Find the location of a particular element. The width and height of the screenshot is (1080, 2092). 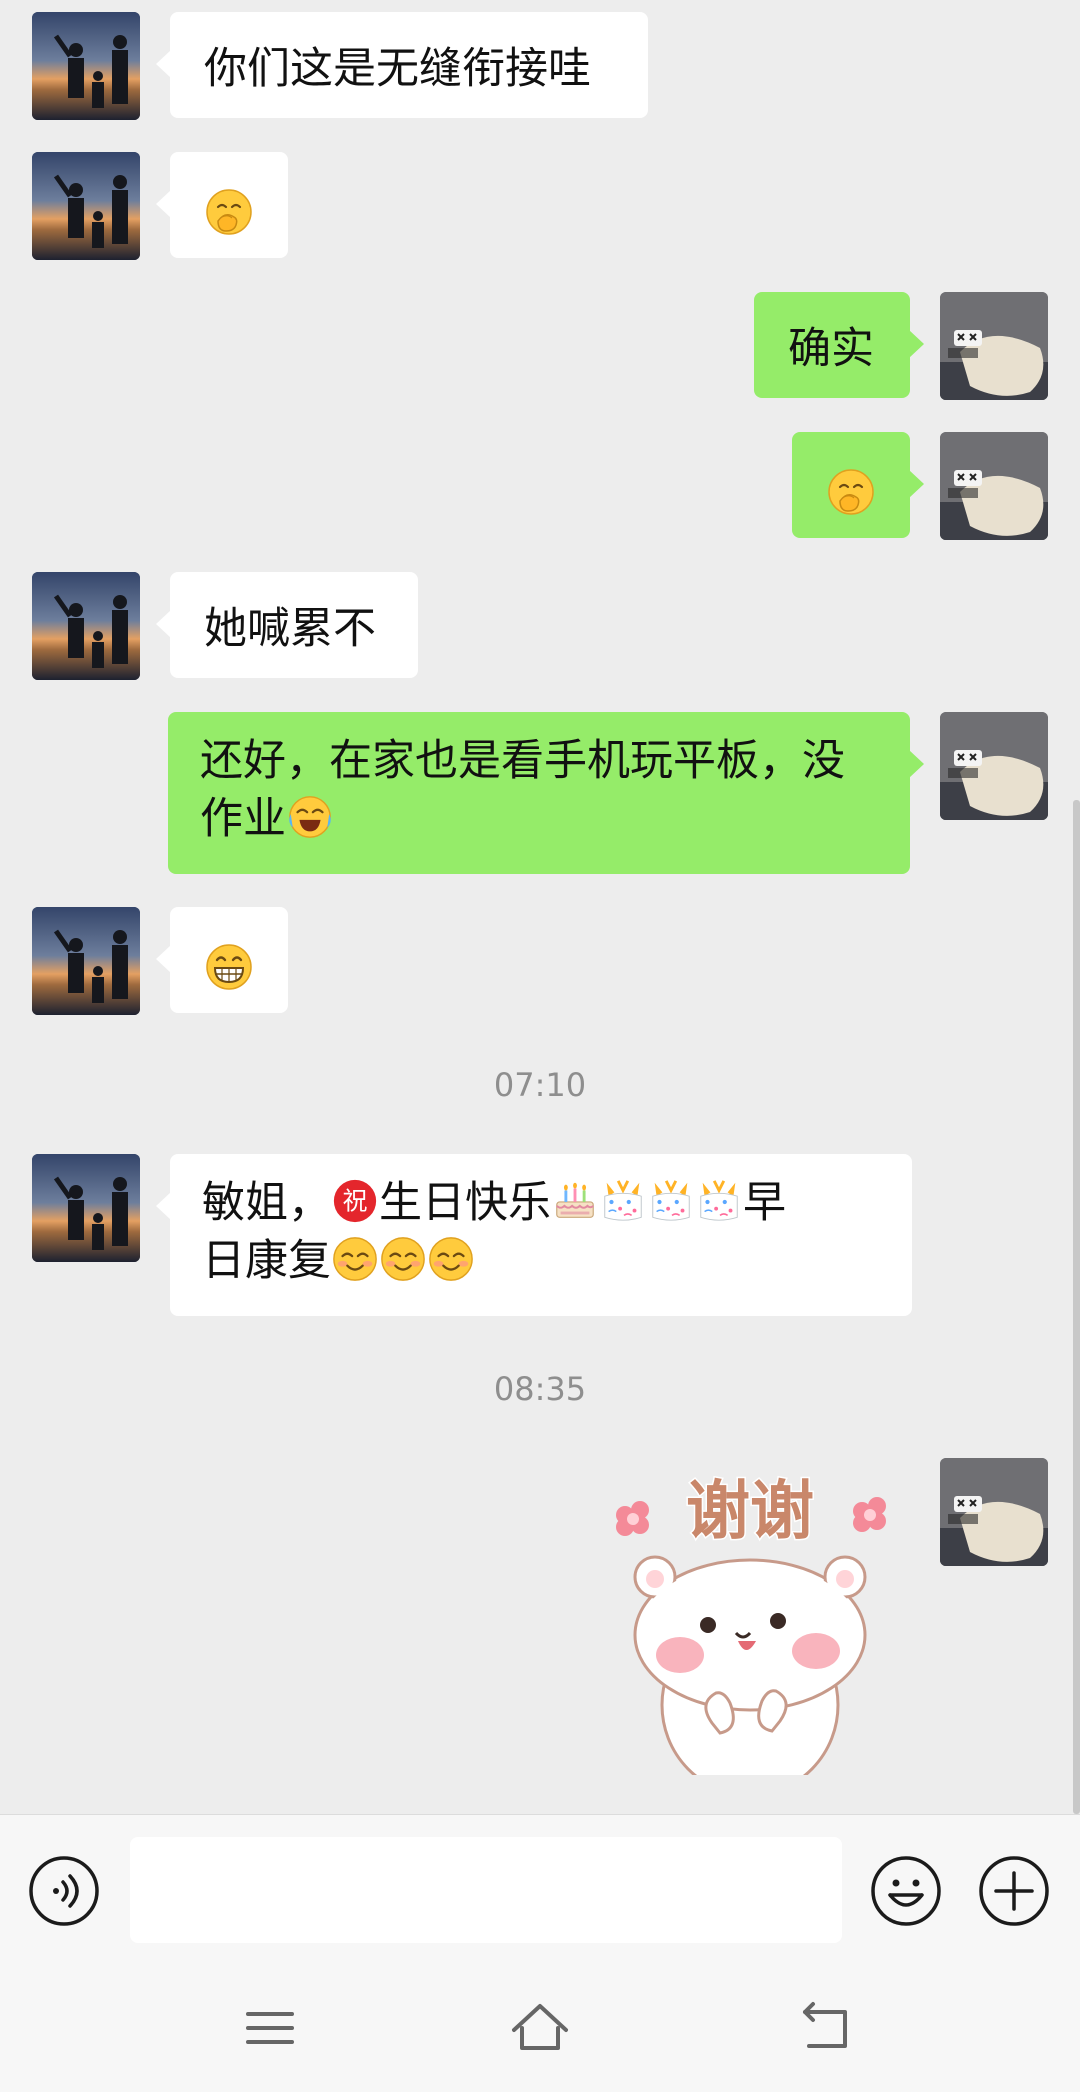

rolling-on-floor-laughing-icon is located at coordinates (310, 817).